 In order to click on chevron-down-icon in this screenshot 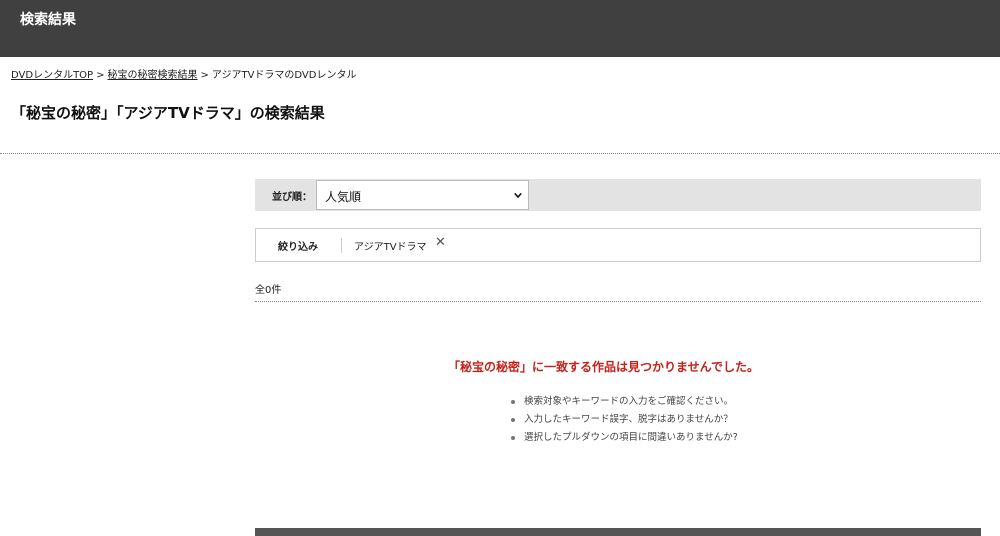, I will do `click(518, 195)`.